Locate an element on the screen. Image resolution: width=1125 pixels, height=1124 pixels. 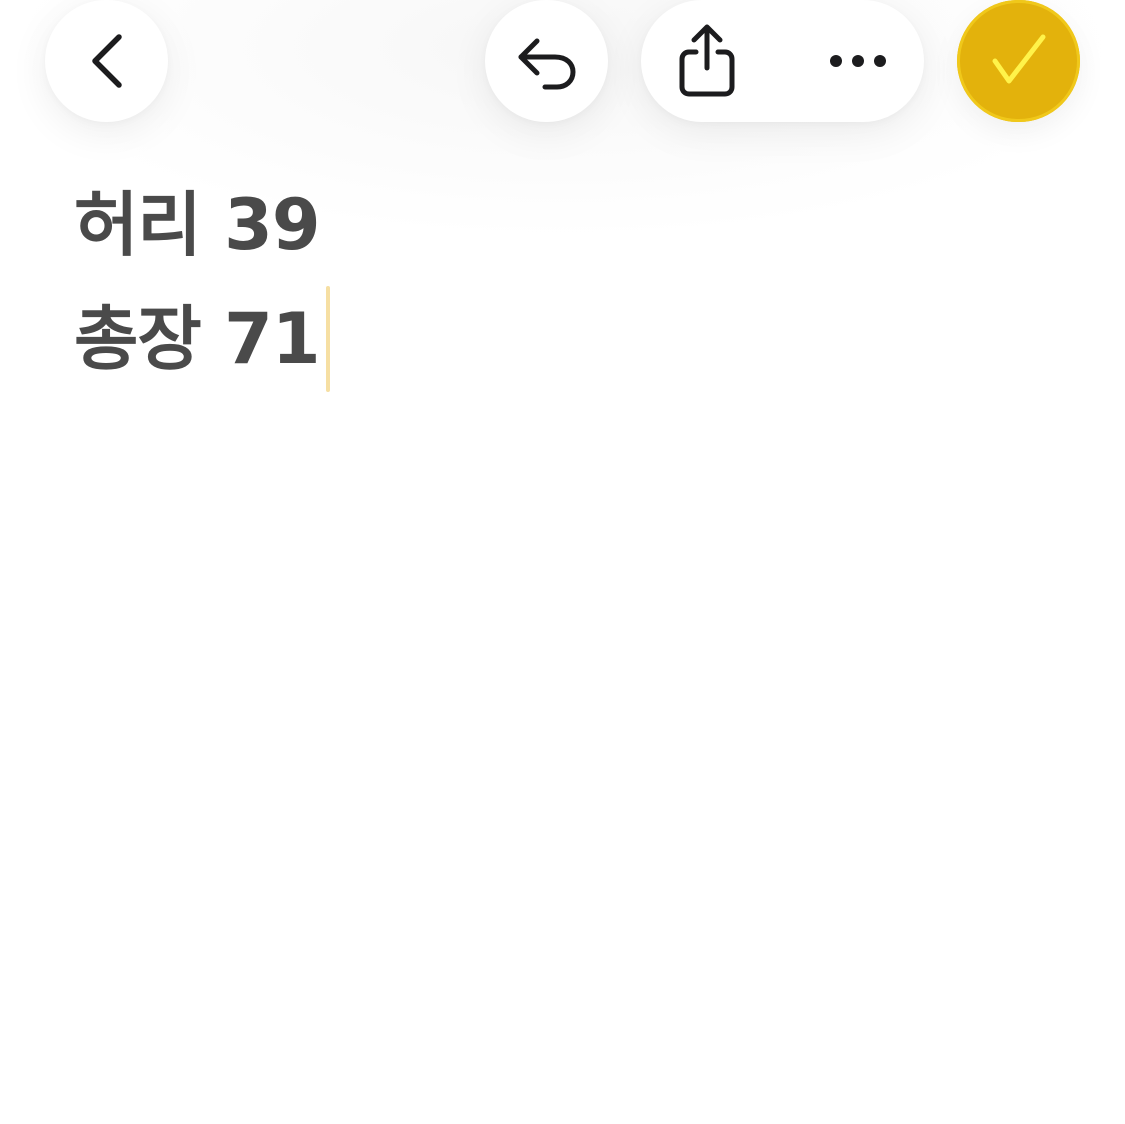
share-icon is located at coordinates (707, 61).